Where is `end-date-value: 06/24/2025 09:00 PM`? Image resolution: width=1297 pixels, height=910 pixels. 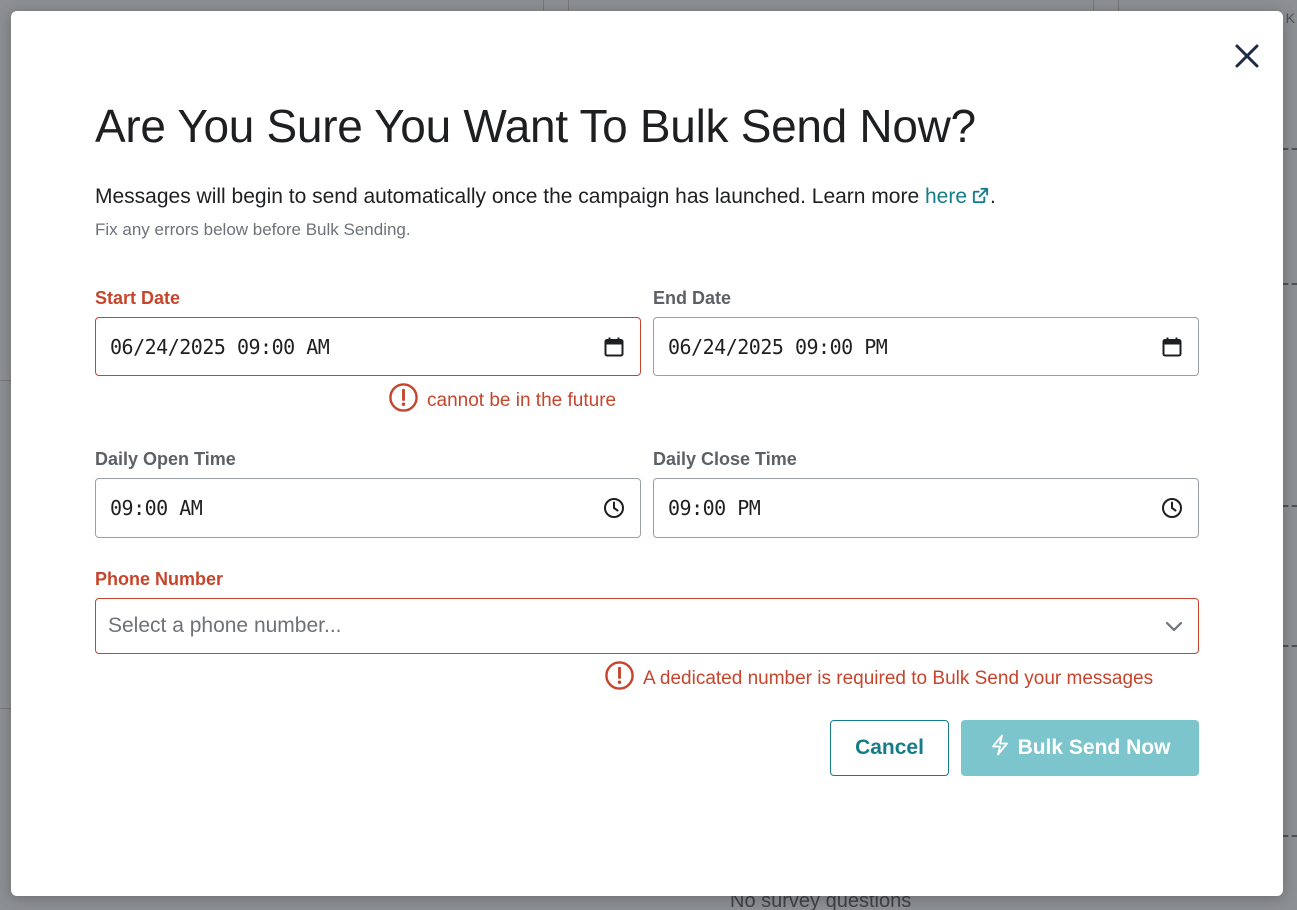 end-date-value: 06/24/2025 09:00 PM is located at coordinates (778, 346).